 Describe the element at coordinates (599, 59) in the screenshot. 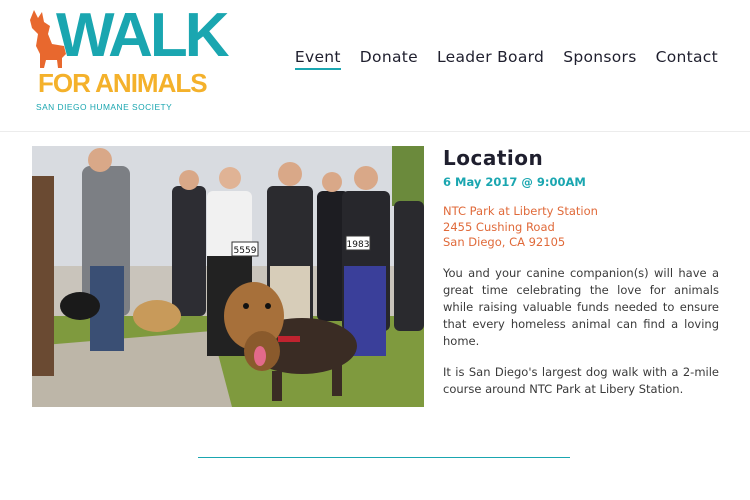

I see `nav-item-sponsors: Sponsors` at that location.